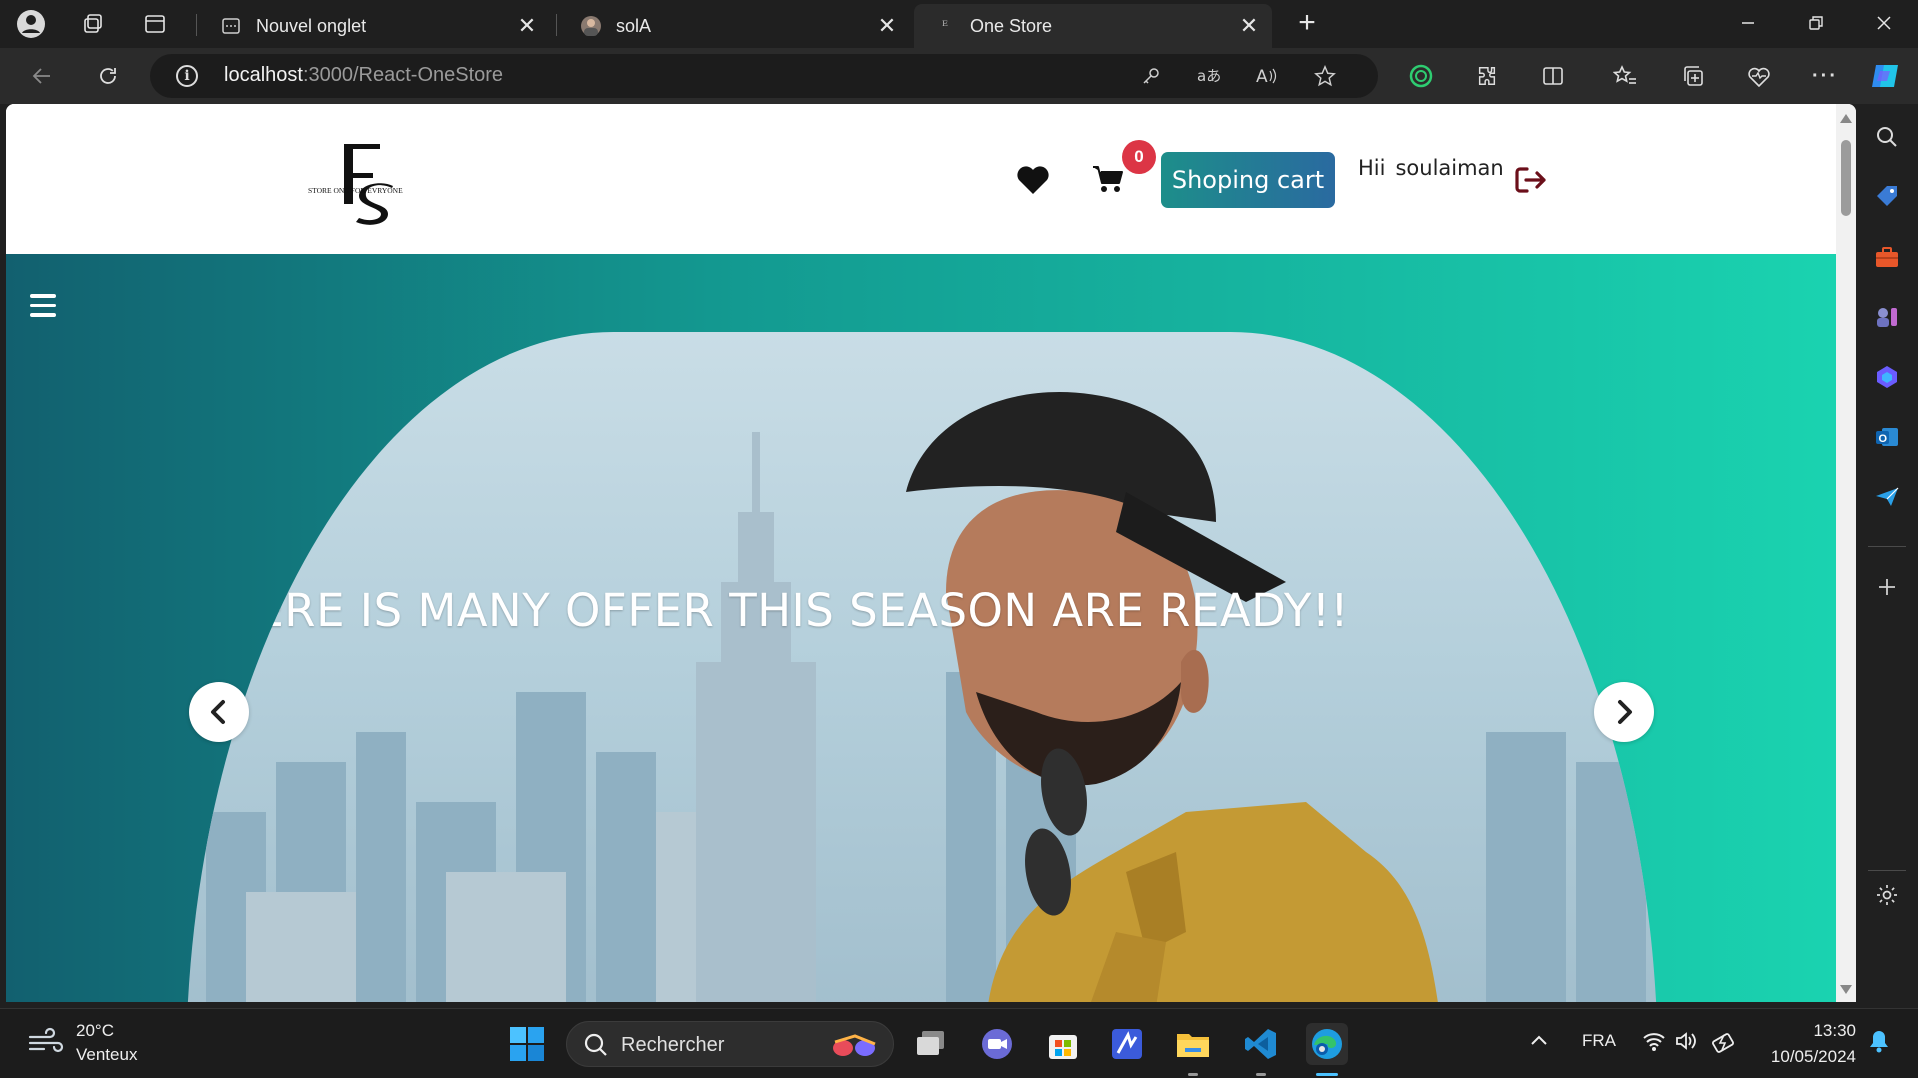 The height and width of the screenshot is (1078, 1918). I want to click on new-tab-button: +, so click(1307, 24).